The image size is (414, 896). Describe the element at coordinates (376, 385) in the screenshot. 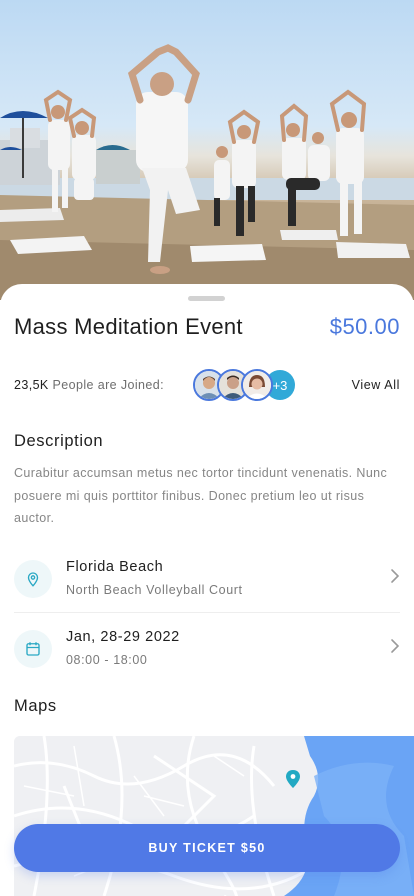

I see `view-all-link: View All` at that location.